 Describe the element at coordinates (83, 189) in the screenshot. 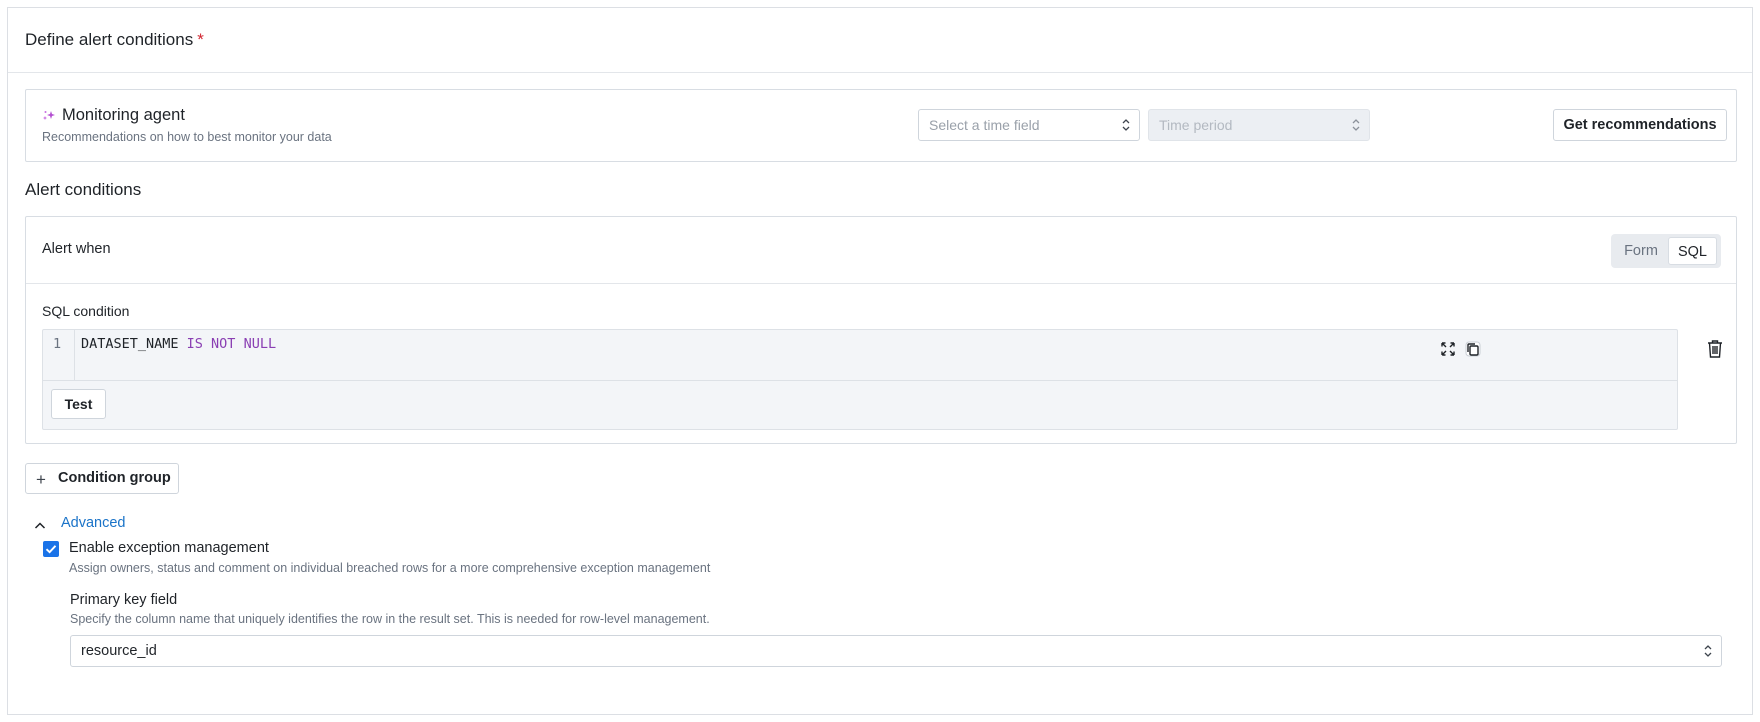

I see `alert-conditions-title: Alert conditions` at that location.